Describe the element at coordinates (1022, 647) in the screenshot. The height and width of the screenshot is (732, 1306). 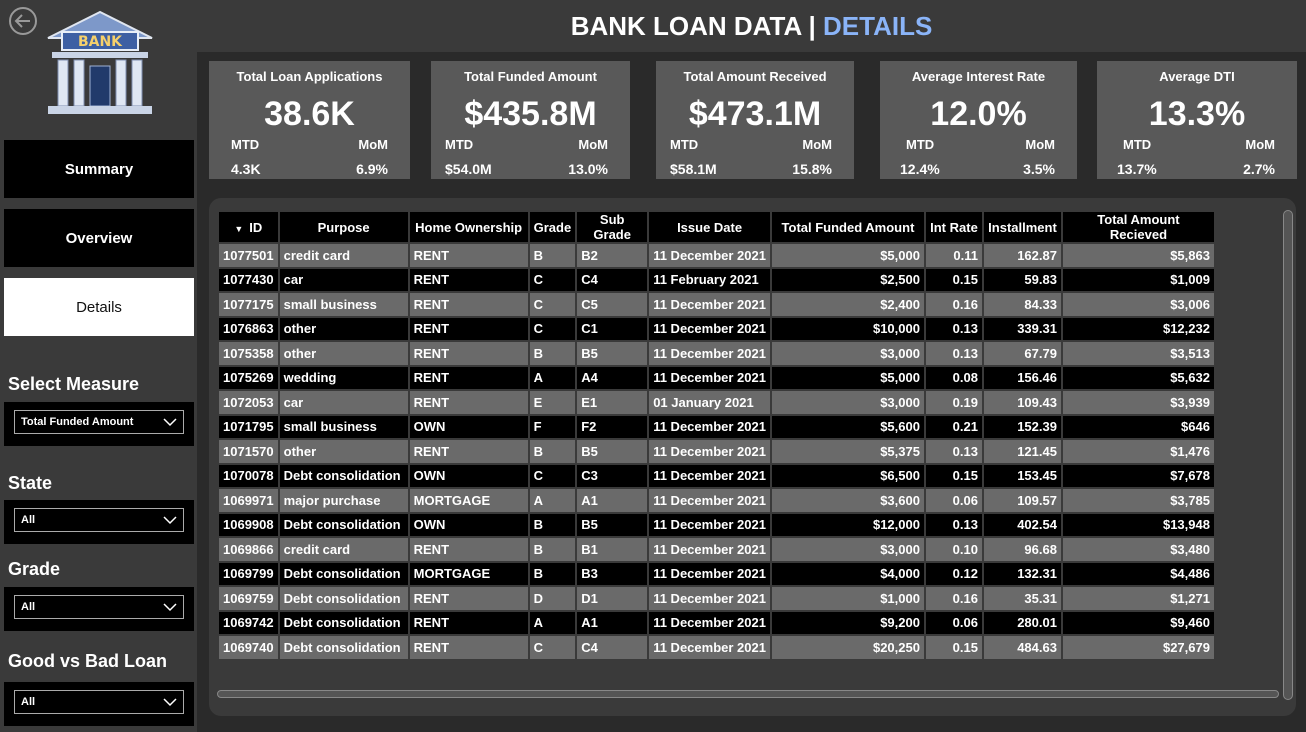
I see `table-cell: 484.63` at that location.